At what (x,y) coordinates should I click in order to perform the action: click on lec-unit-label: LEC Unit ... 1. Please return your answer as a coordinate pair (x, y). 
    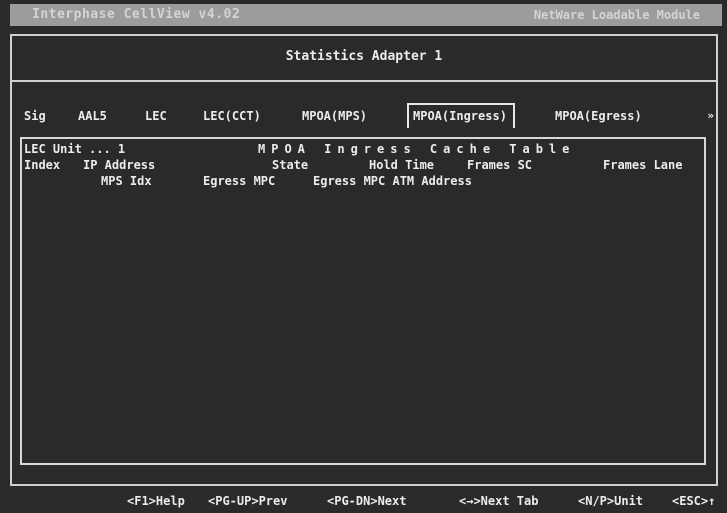
    Looking at the image, I should click on (75, 149).